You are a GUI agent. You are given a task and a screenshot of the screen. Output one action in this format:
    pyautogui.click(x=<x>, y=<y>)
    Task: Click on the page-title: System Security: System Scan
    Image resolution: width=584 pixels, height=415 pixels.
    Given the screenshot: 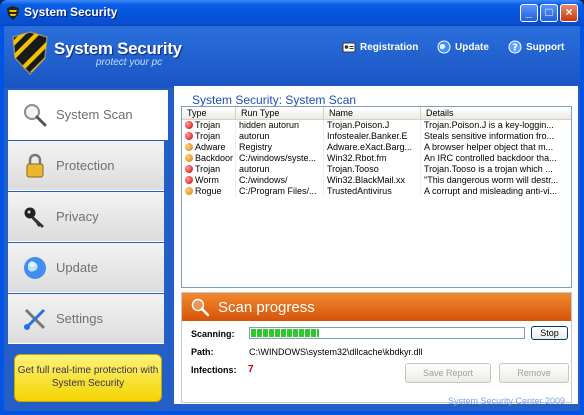 What is the action you would take?
    pyautogui.click(x=274, y=100)
    